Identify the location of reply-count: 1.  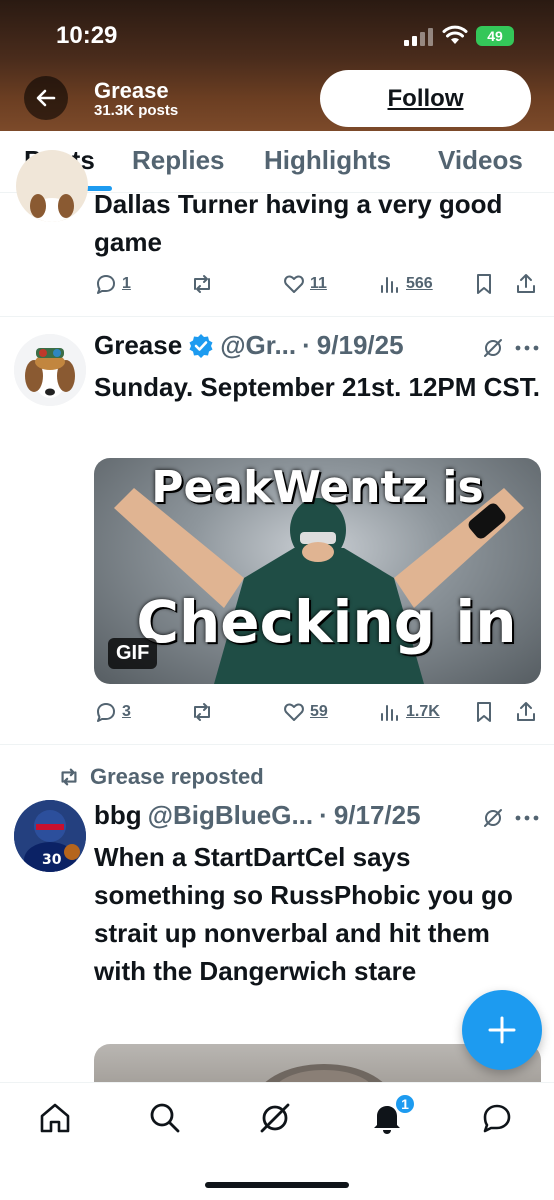
(126, 283).